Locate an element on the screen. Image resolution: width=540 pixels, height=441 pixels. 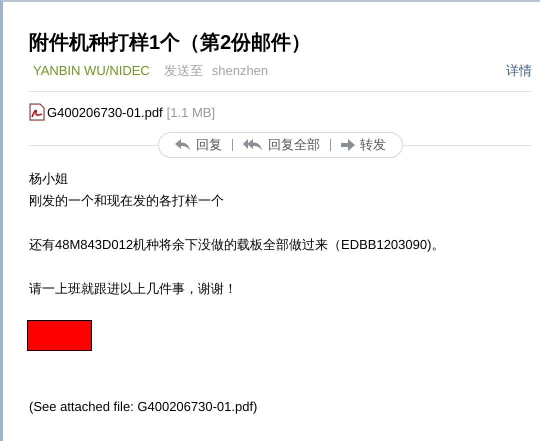
attachment-size: [1.1 MB] is located at coordinates (191, 113).